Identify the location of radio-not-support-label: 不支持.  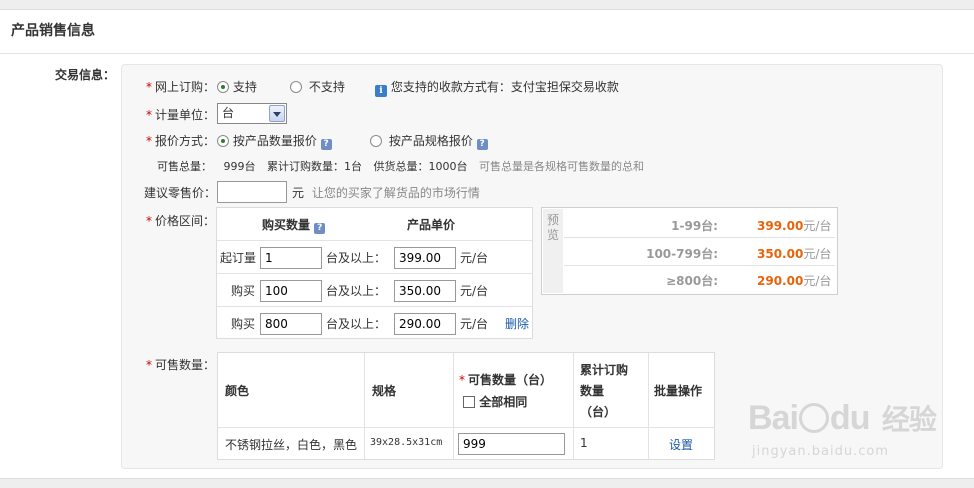
(326, 87).